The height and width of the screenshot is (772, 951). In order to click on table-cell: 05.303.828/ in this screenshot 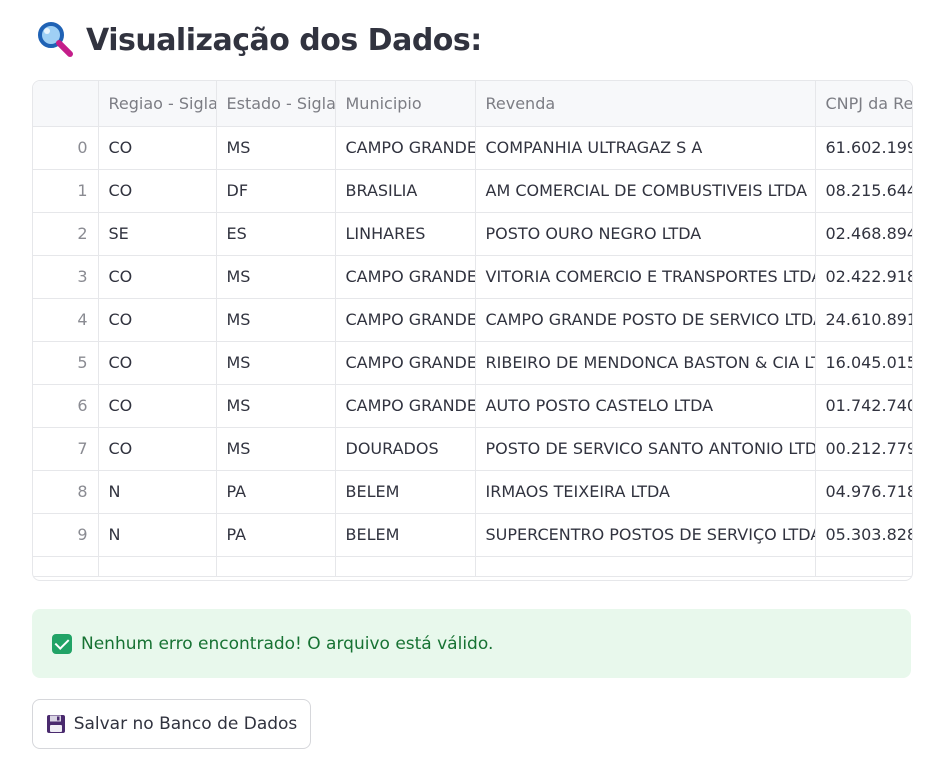, I will do `click(863, 535)`.